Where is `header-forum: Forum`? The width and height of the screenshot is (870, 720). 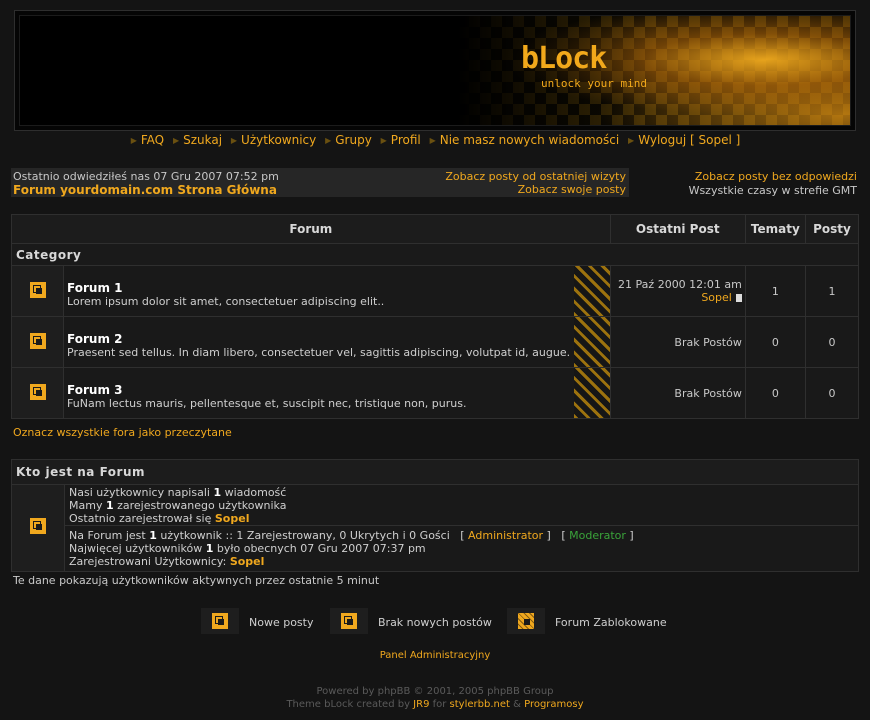 header-forum: Forum is located at coordinates (311, 229).